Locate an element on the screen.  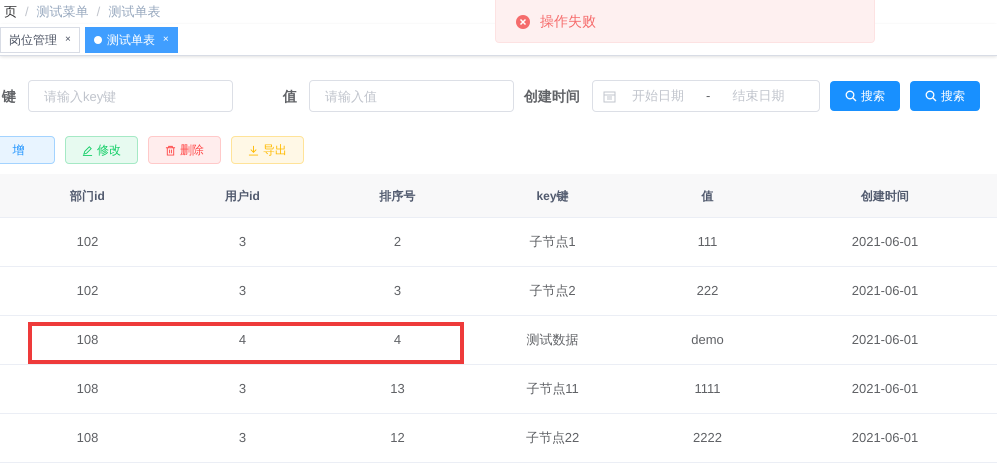
calendar-icon is located at coordinates (609, 96).